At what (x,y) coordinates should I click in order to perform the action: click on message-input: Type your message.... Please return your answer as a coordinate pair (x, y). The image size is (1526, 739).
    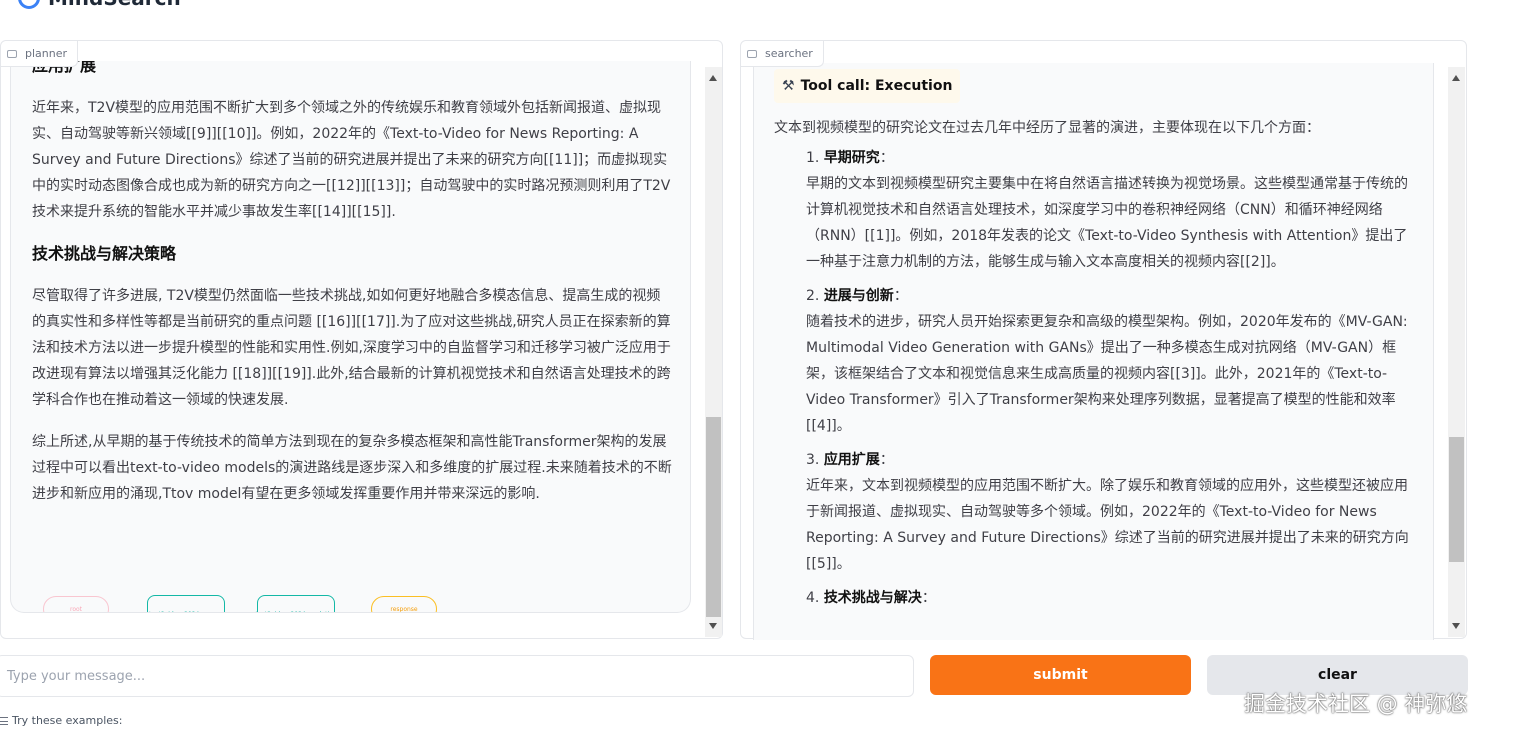
    Looking at the image, I should click on (457, 676).